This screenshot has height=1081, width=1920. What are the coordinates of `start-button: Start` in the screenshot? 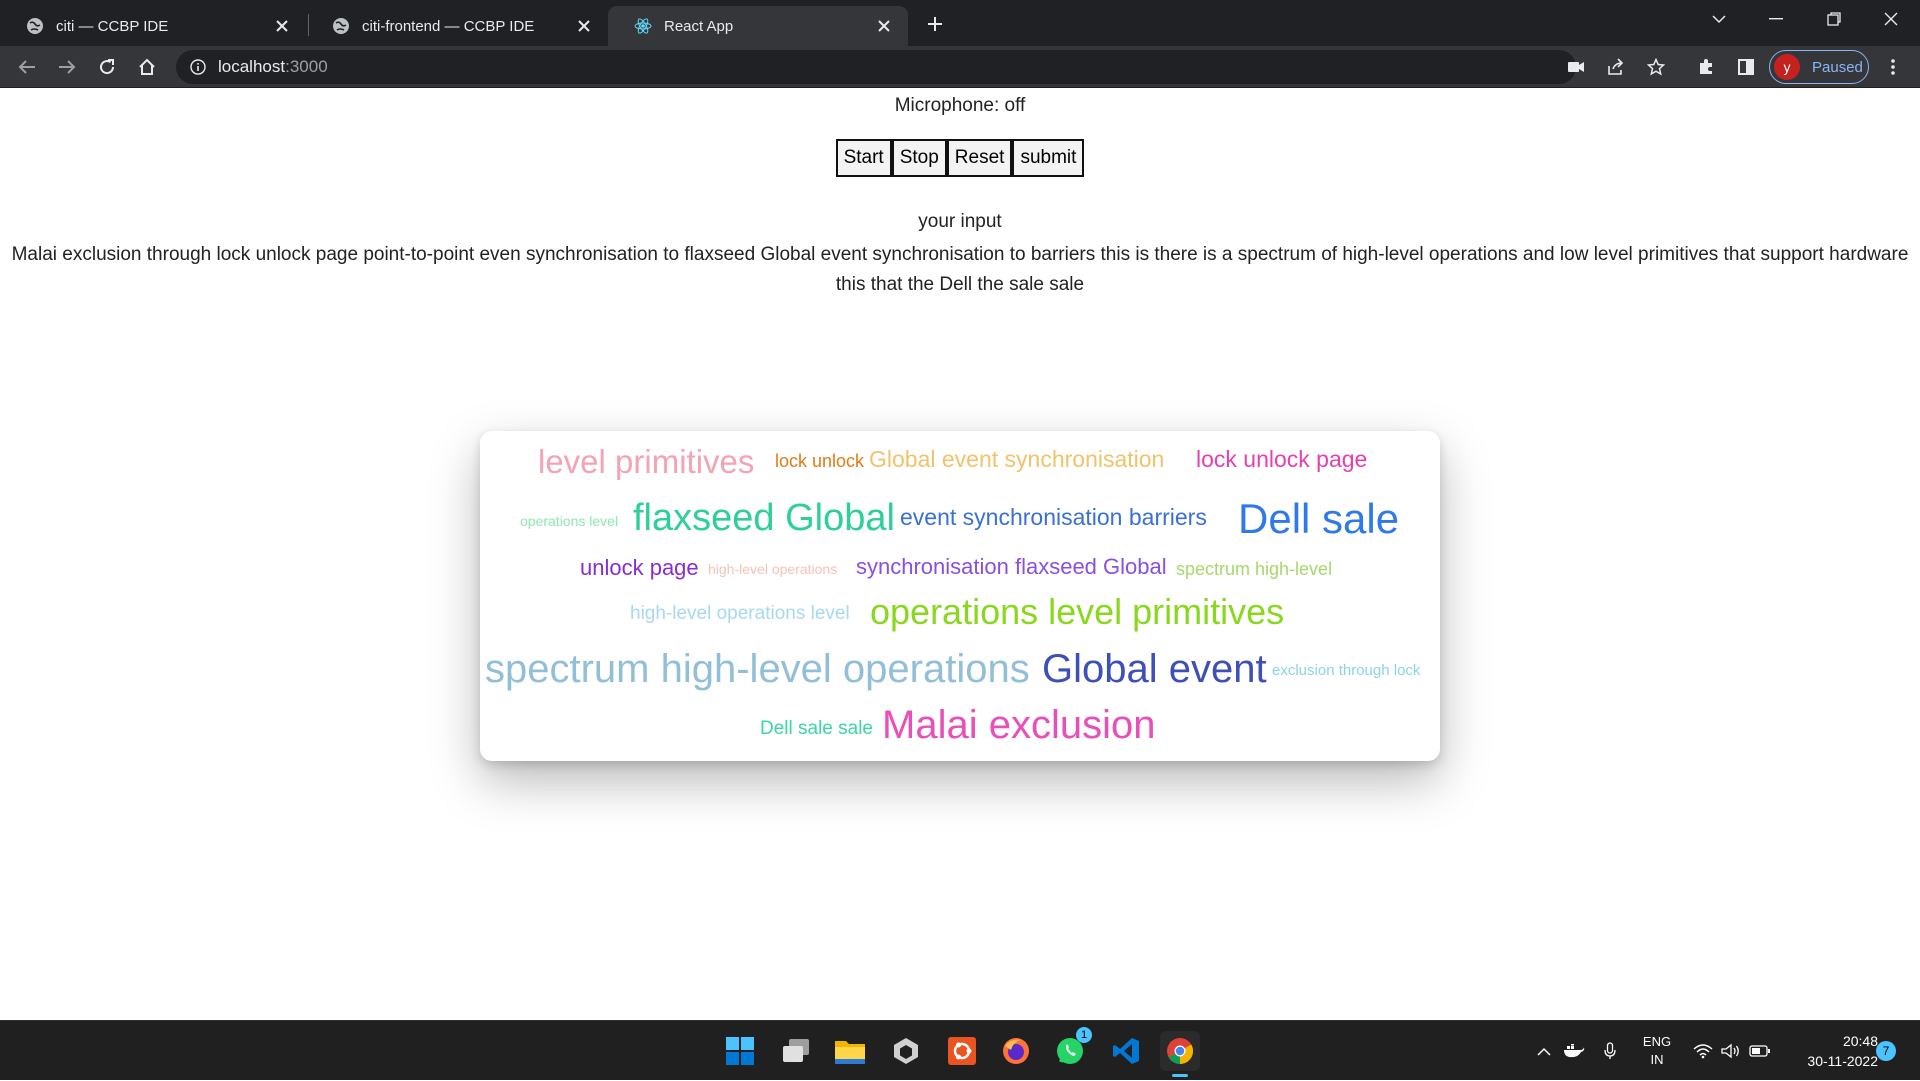 It's located at (863, 158).